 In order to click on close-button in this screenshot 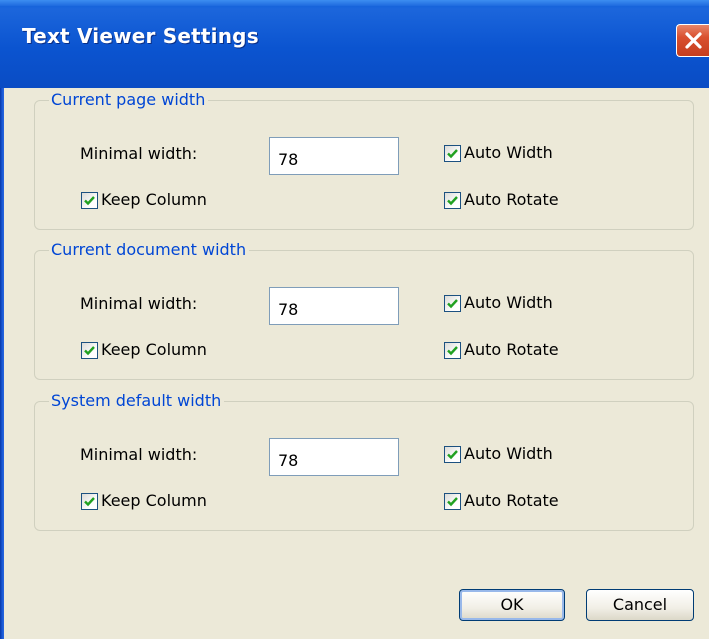, I will do `click(692, 40)`.